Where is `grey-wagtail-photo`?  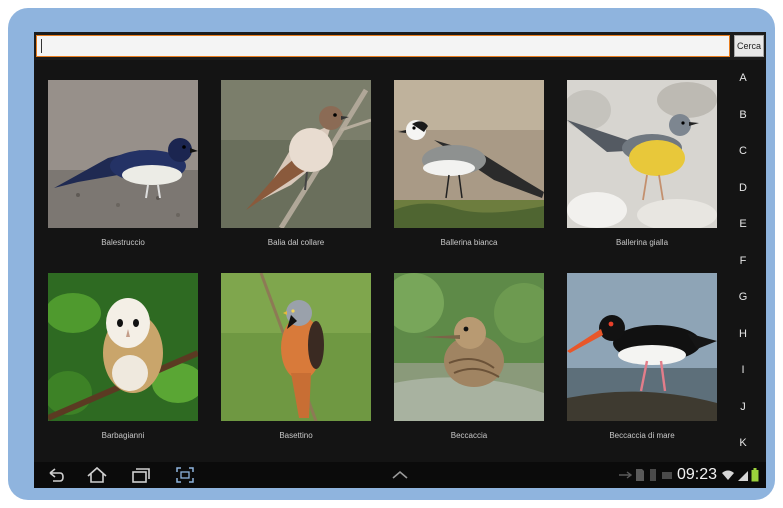
grey-wagtail-photo is located at coordinates (642, 154).